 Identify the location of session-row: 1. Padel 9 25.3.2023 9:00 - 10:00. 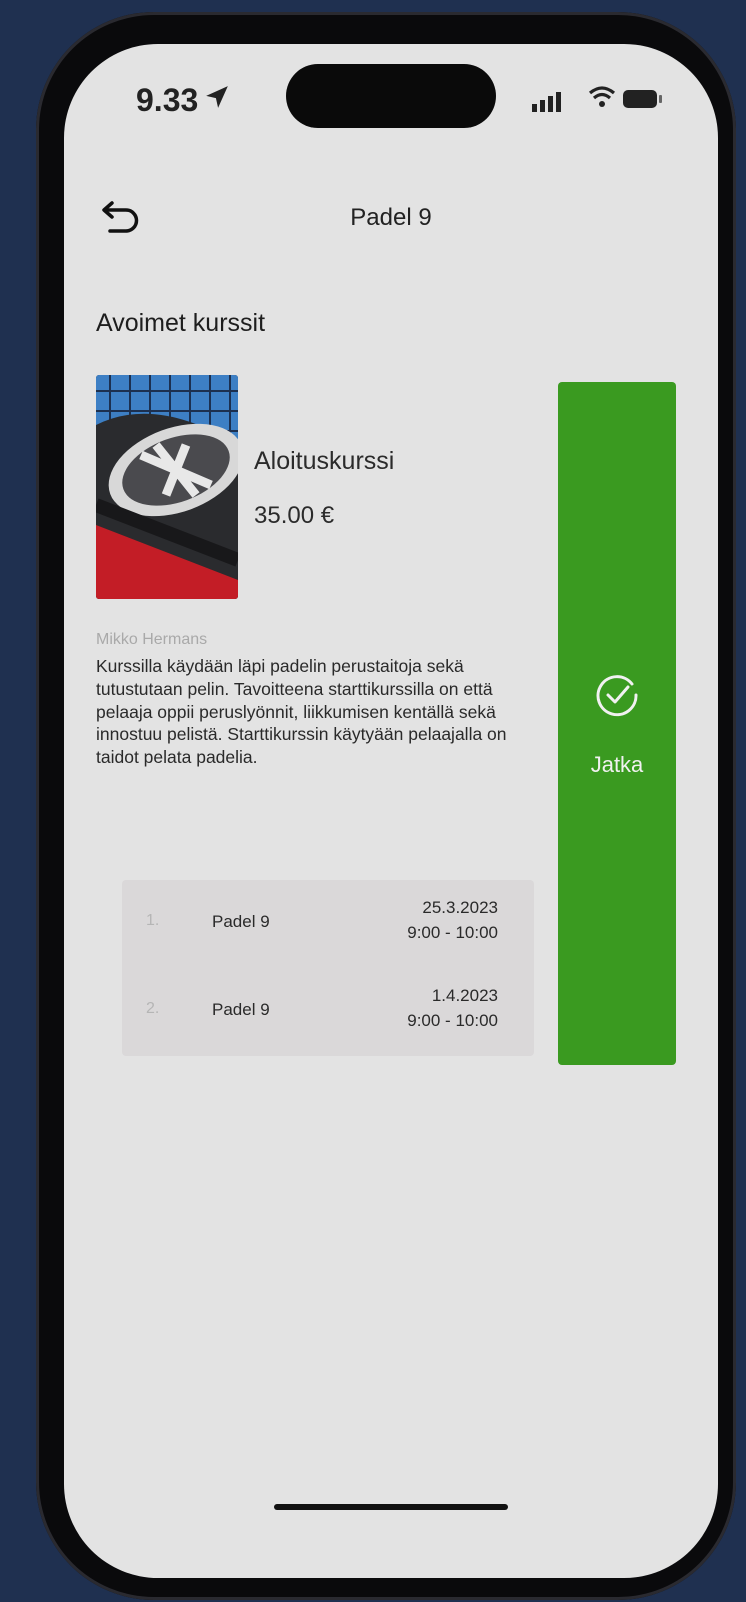
(328, 928).